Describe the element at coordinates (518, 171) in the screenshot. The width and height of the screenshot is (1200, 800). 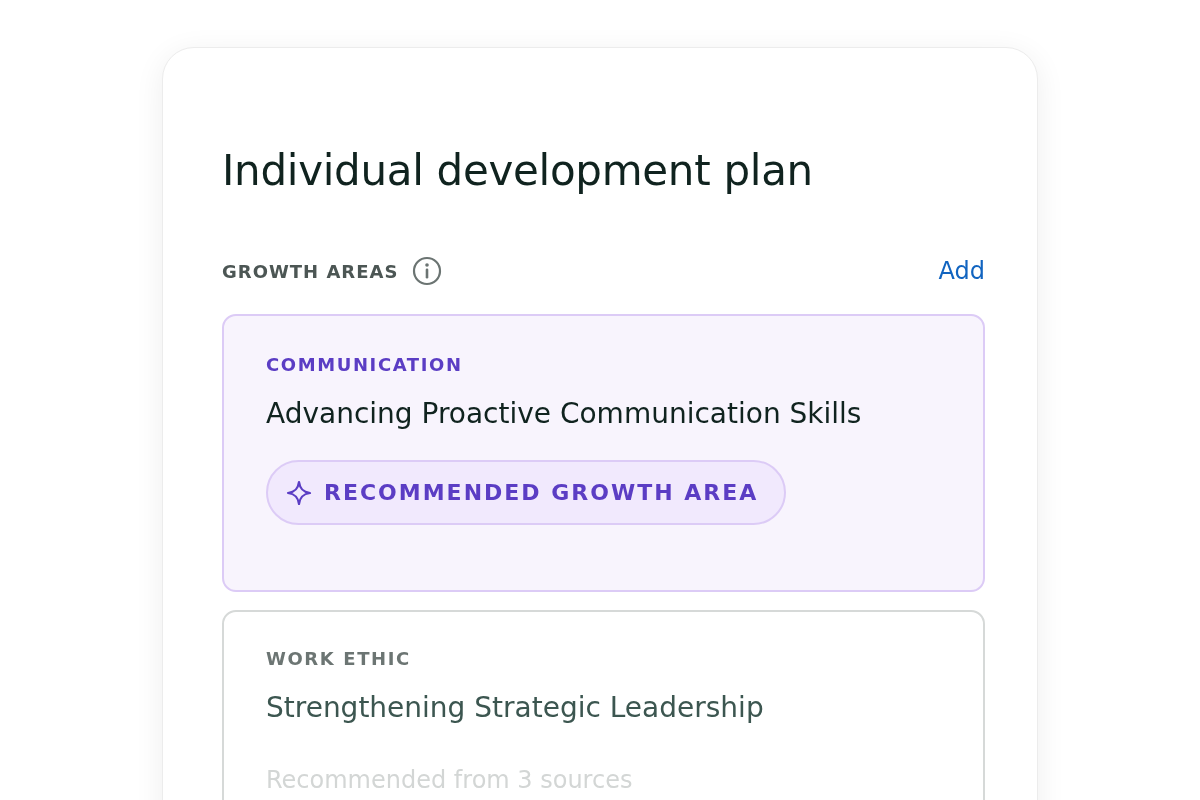
I see `page-title: Individual development plan` at that location.